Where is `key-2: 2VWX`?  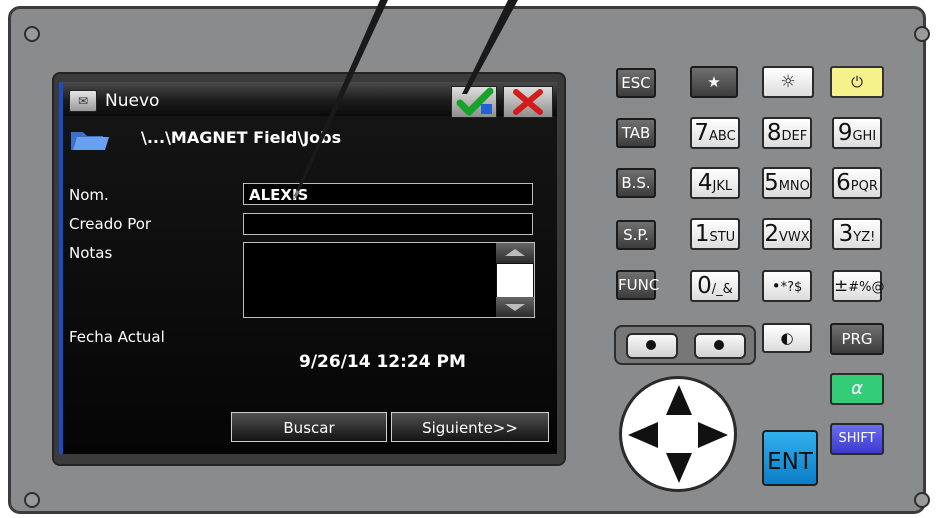
key-2: 2VWX is located at coordinates (787, 234).